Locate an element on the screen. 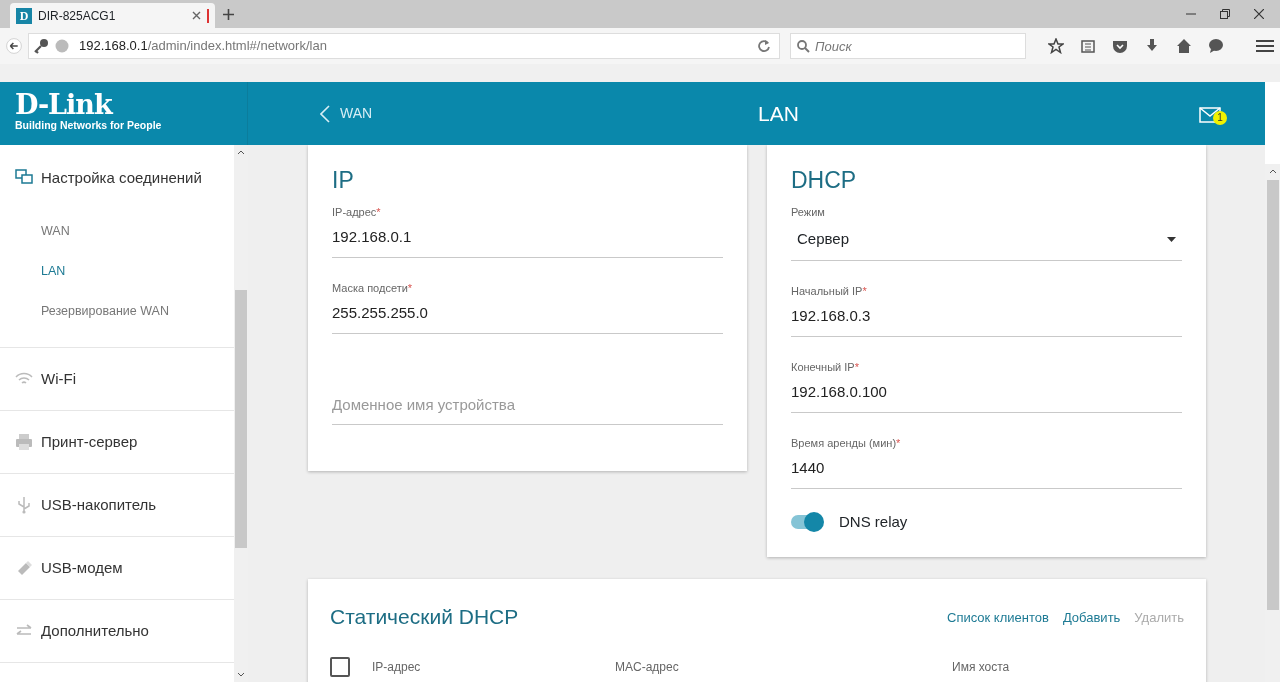  caret-icon is located at coordinates (1171, 239).